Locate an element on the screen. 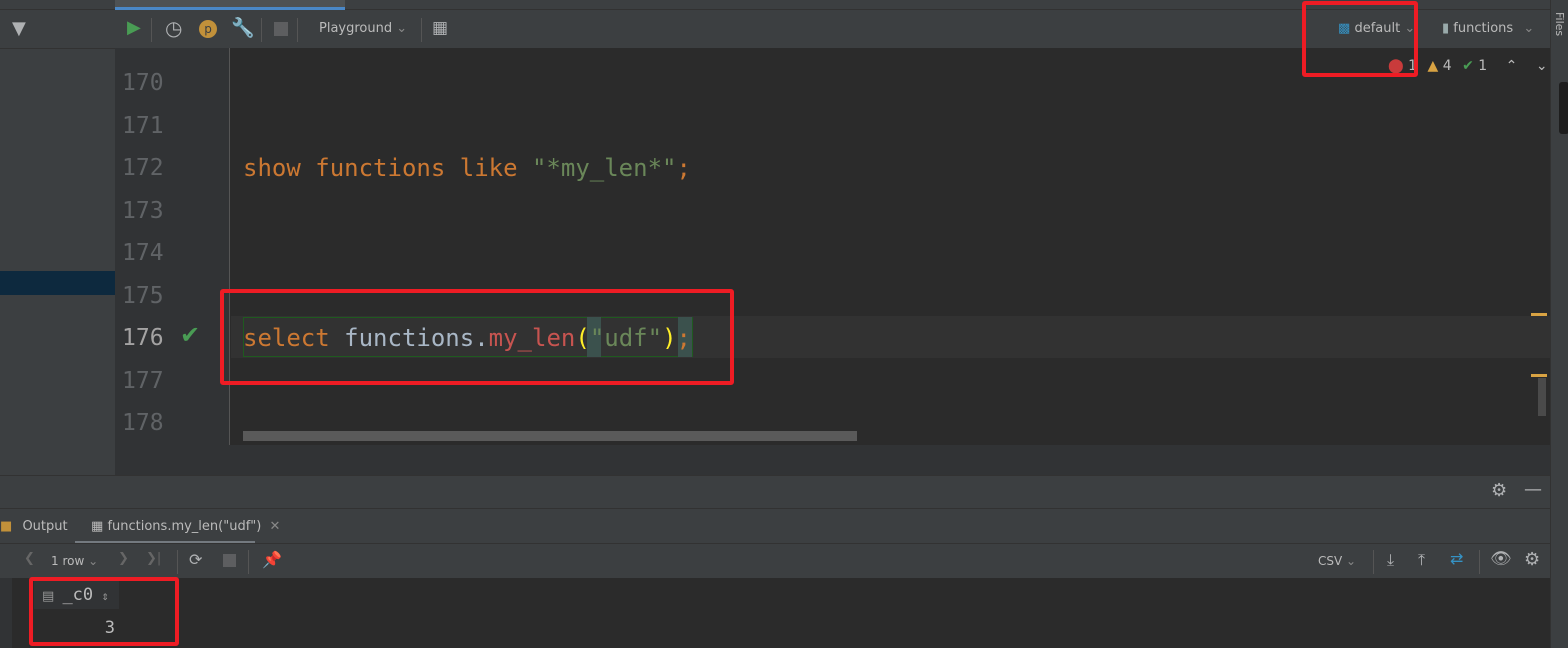 The height and width of the screenshot is (648, 1568). code-token: ; is located at coordinates (683, 168).